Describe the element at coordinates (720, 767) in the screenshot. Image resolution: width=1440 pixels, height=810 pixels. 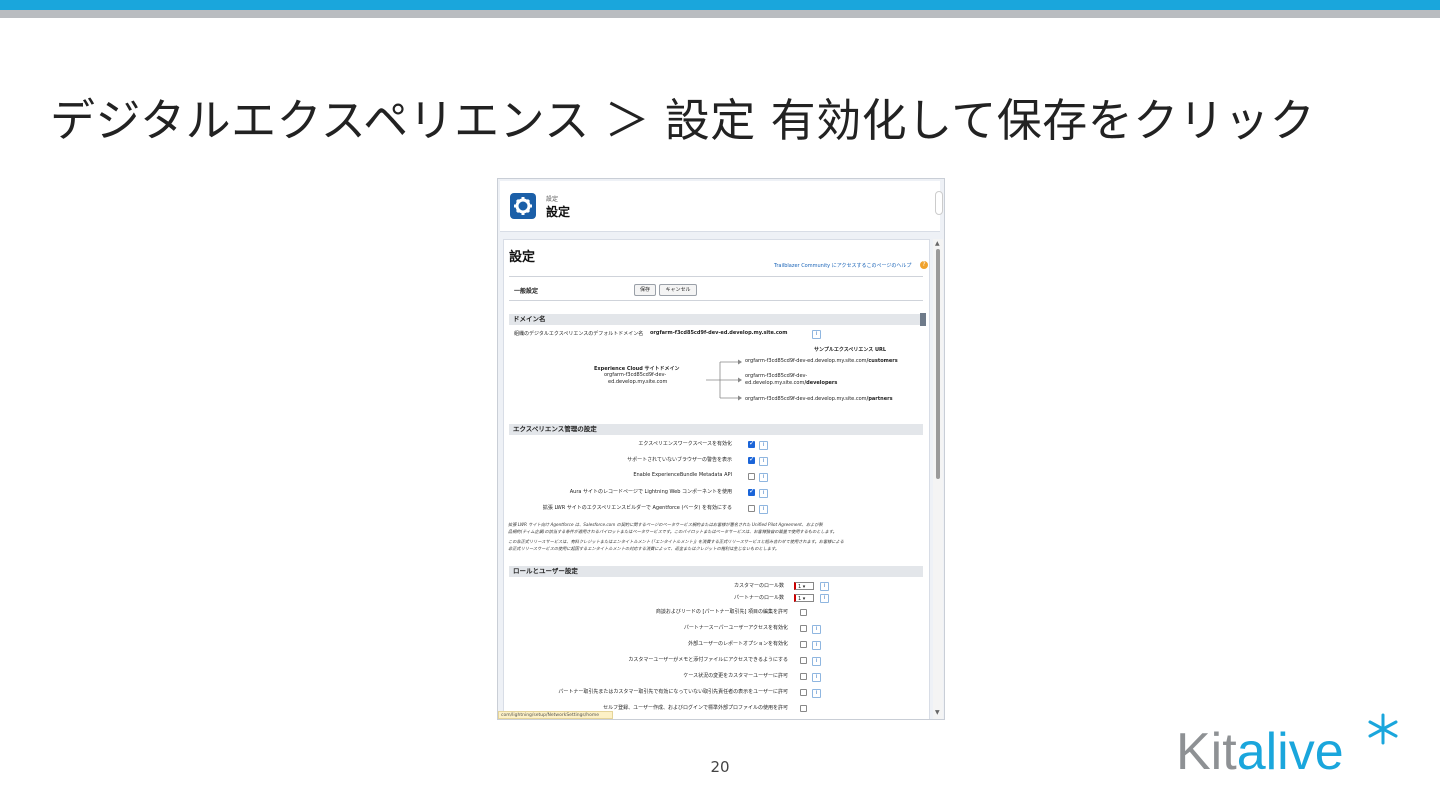
I see `page-number: 20` at that location.